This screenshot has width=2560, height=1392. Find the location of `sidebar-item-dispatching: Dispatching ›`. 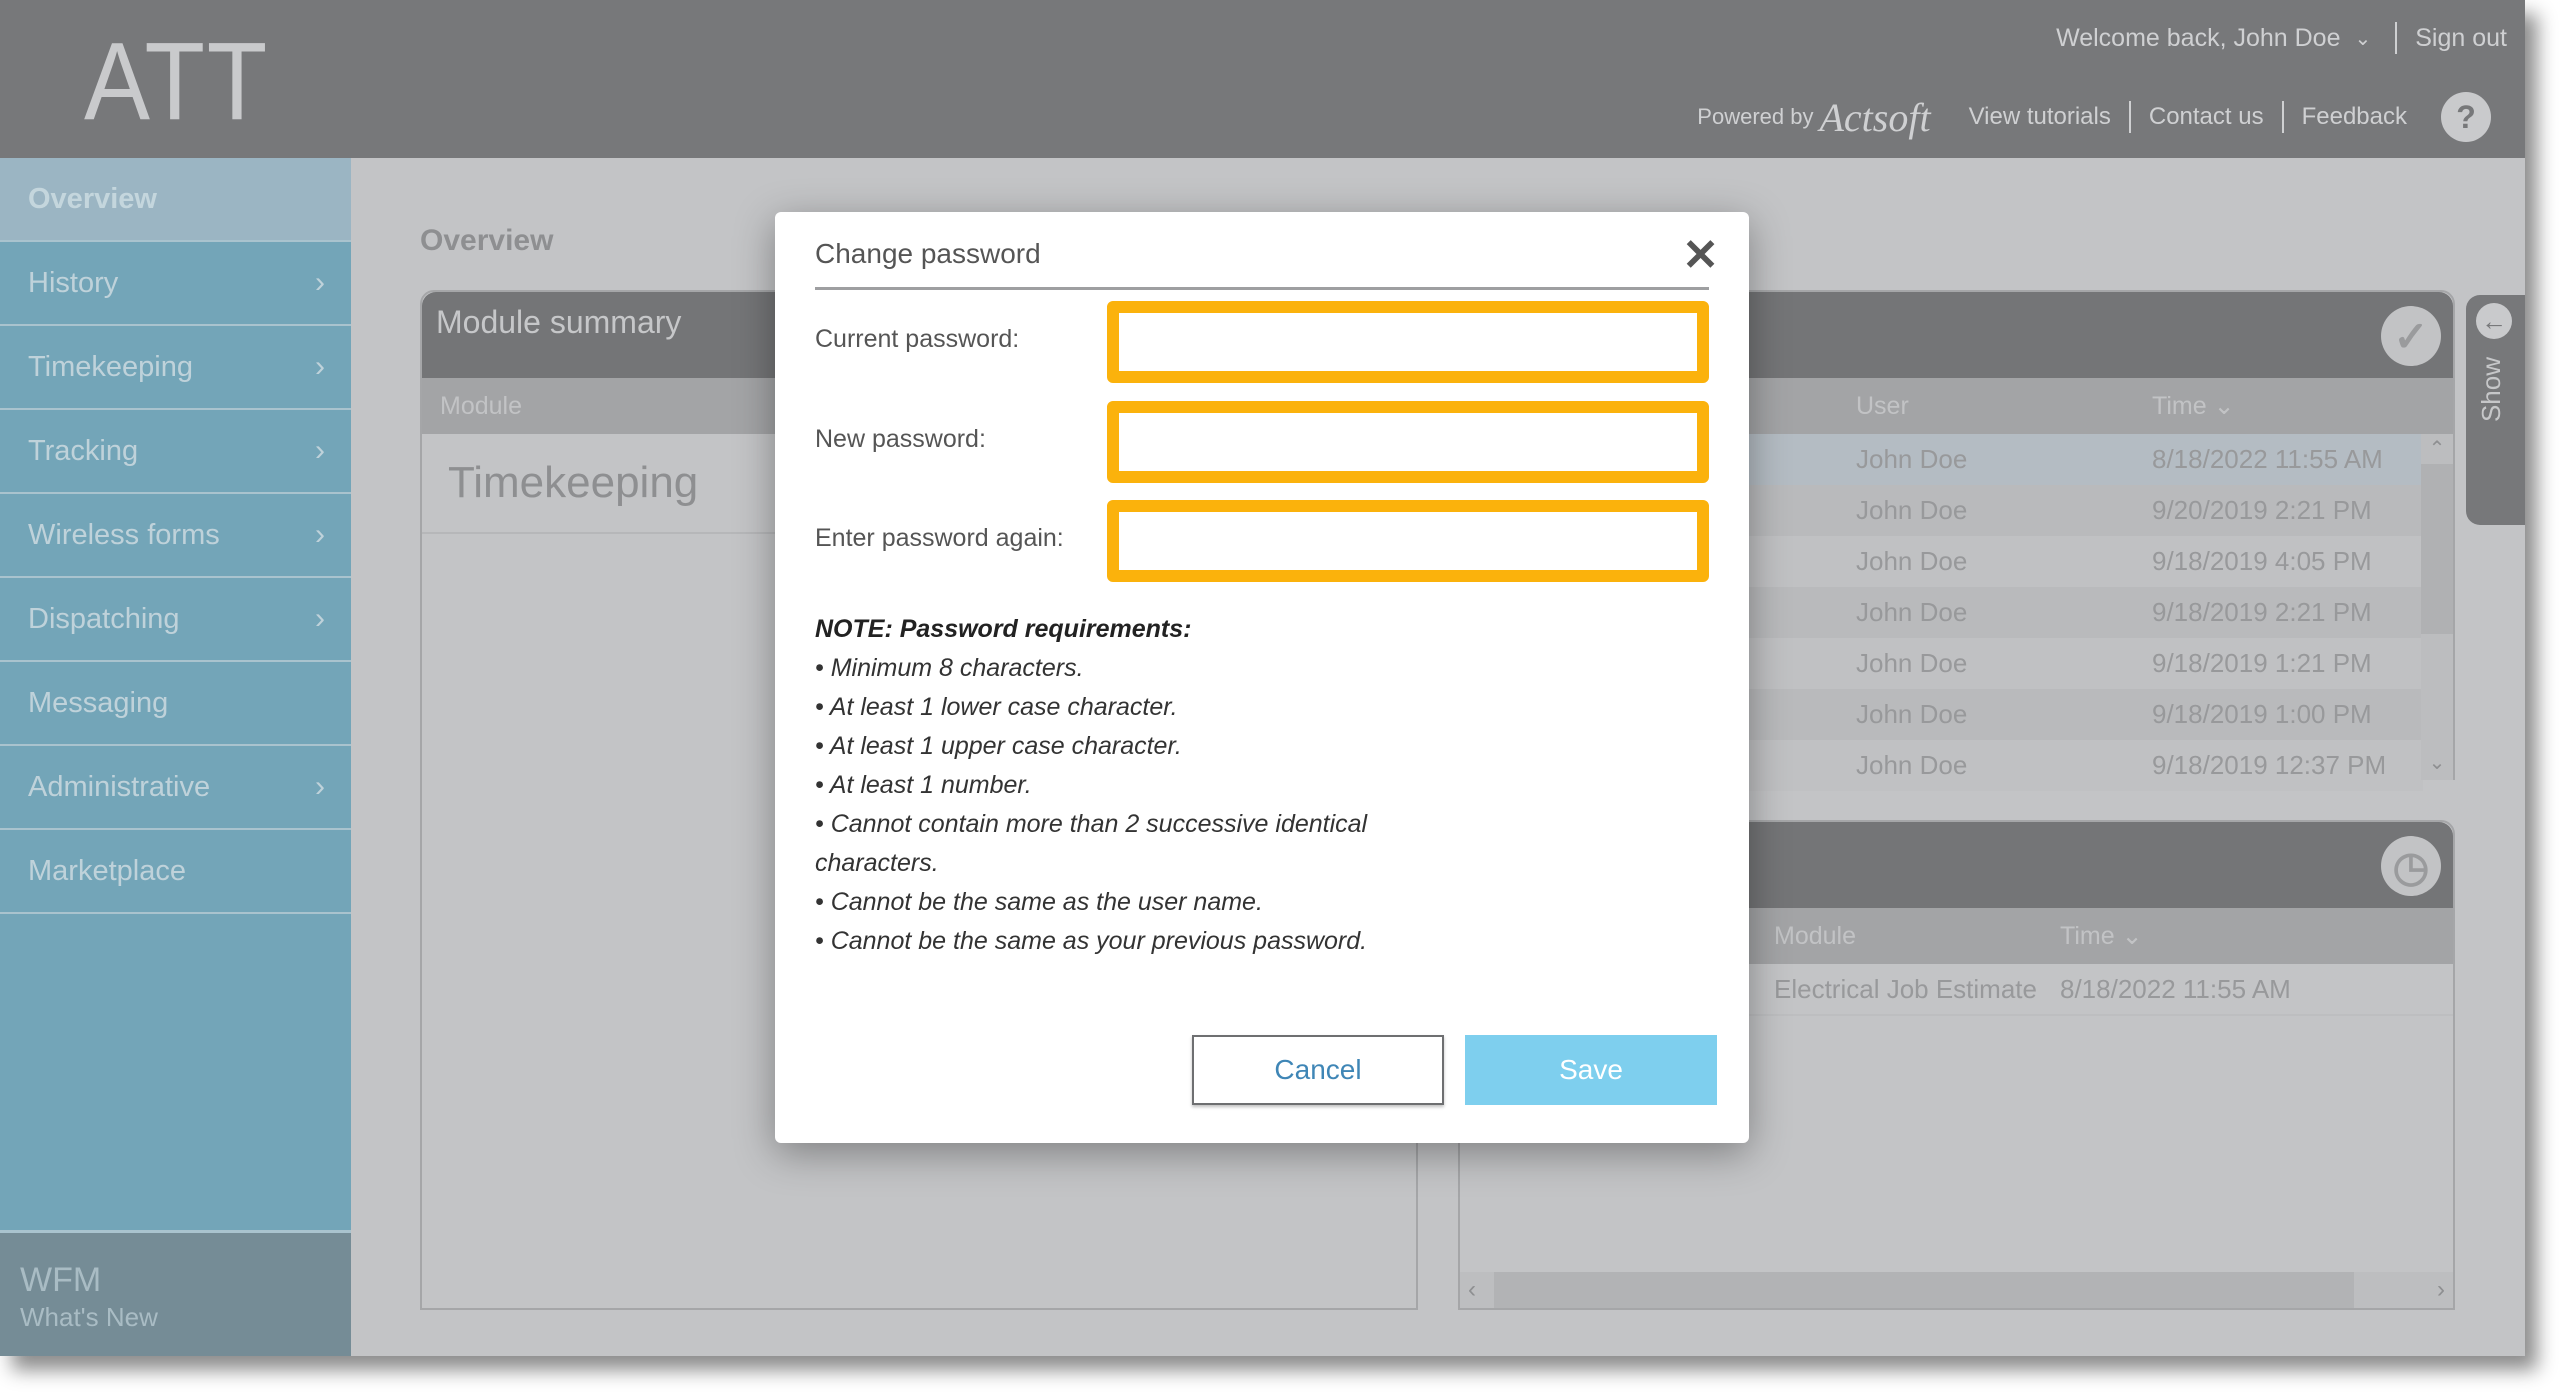

sidebar-item-dispatching: Dispatching › is located at coordinates (175, 620).